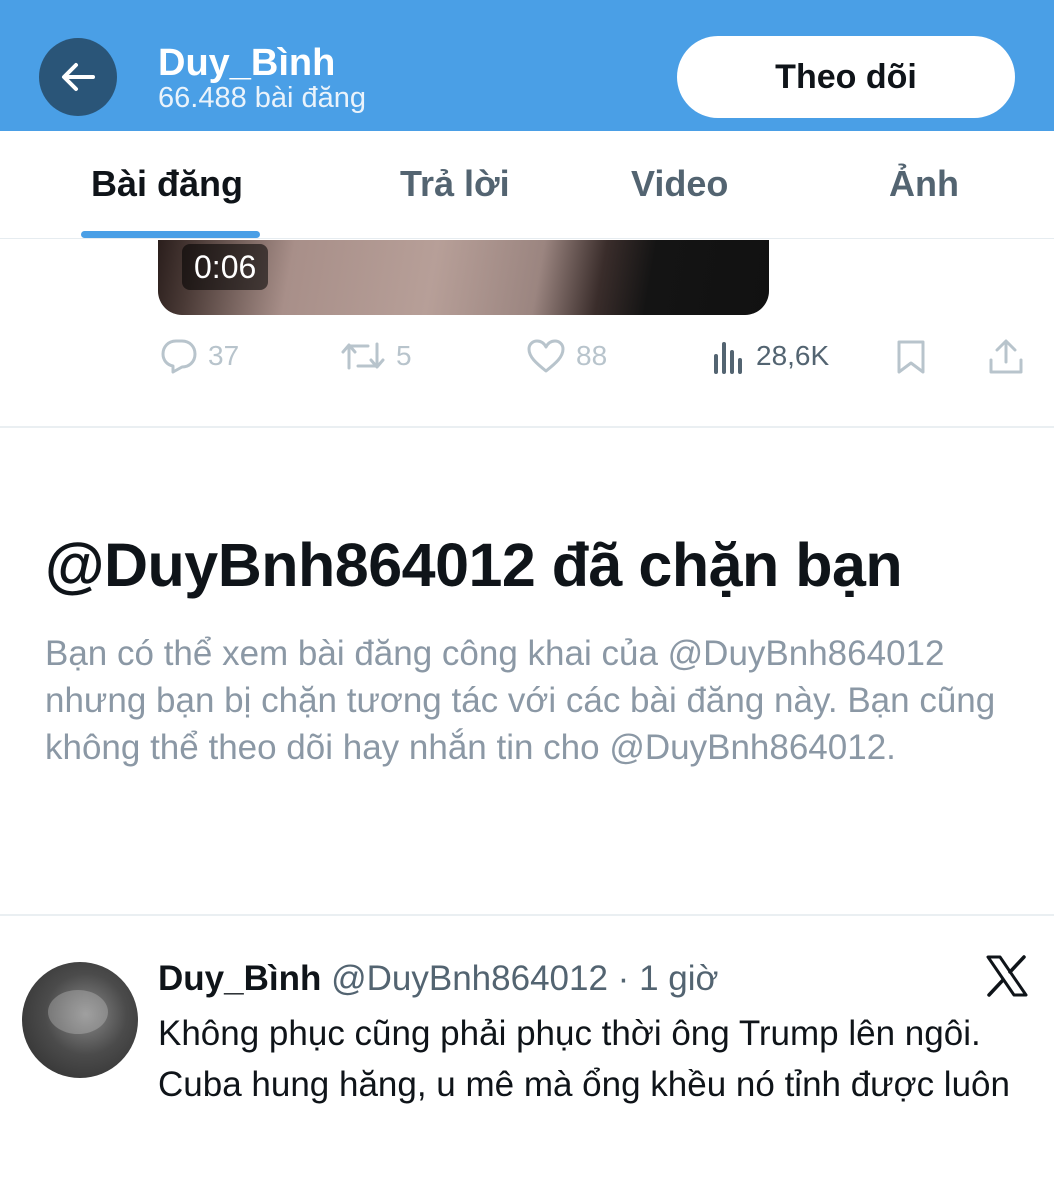 This screenshot has width=1054, height=1200. What do you see at coordinates (469, 978) in the screenshot?
I see `post-handle: @DuyBnh864012` at bounding box center [469, 978].